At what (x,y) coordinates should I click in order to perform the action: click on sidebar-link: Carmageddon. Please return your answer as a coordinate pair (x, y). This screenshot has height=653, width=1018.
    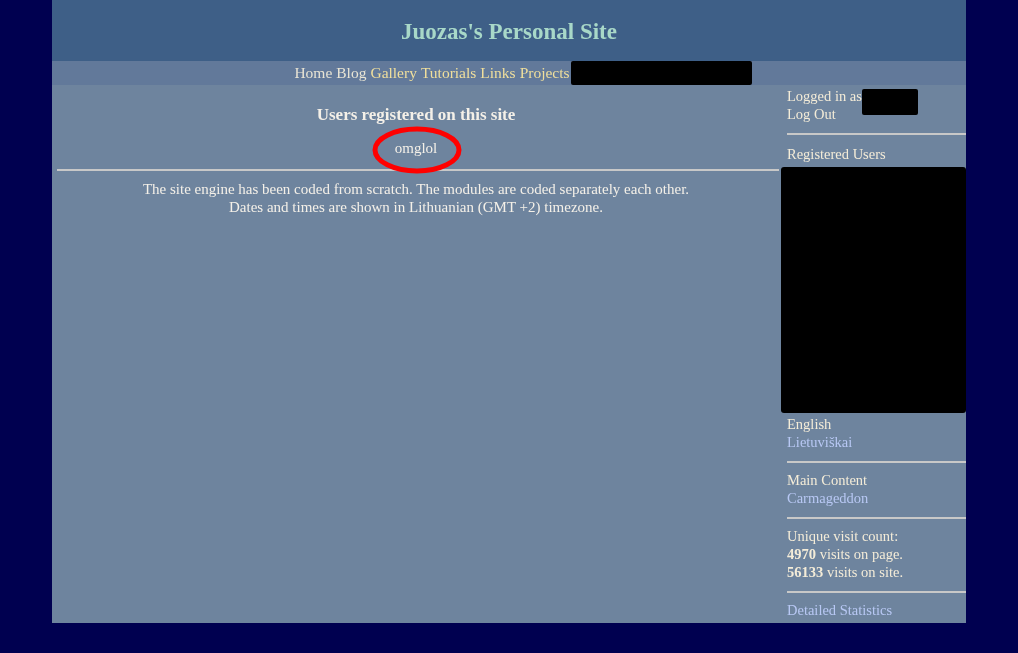
    Looking at the image, I should click on (876, 498).